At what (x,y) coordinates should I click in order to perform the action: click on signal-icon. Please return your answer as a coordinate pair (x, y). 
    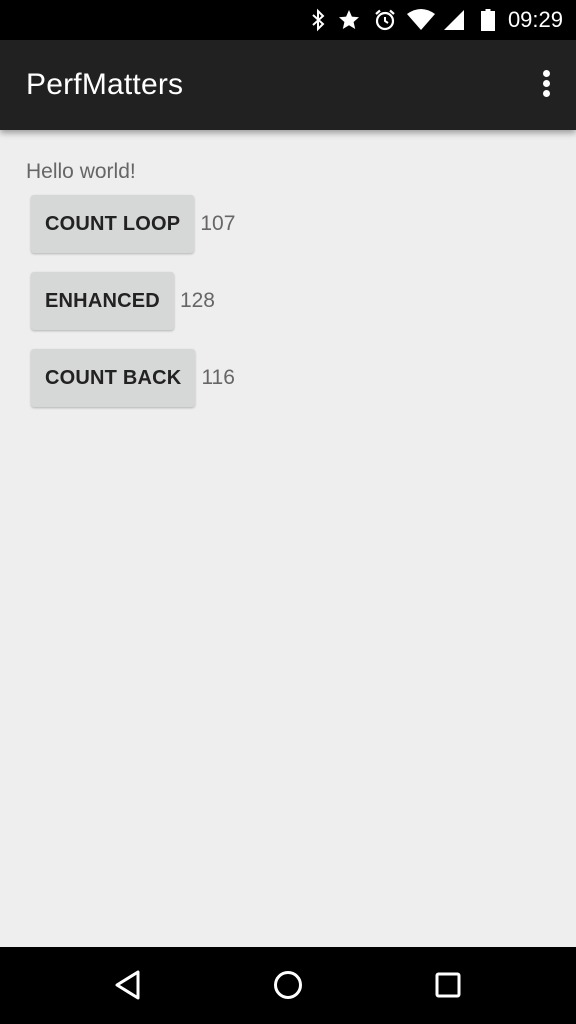
    Looking at the image, I should click on (454, 20).